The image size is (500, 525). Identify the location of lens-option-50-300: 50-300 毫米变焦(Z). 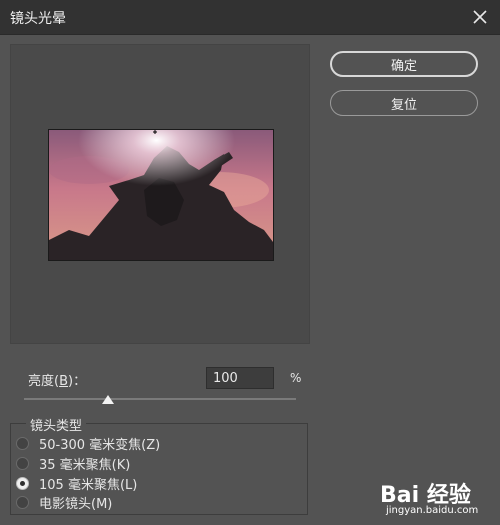
(88, 443).